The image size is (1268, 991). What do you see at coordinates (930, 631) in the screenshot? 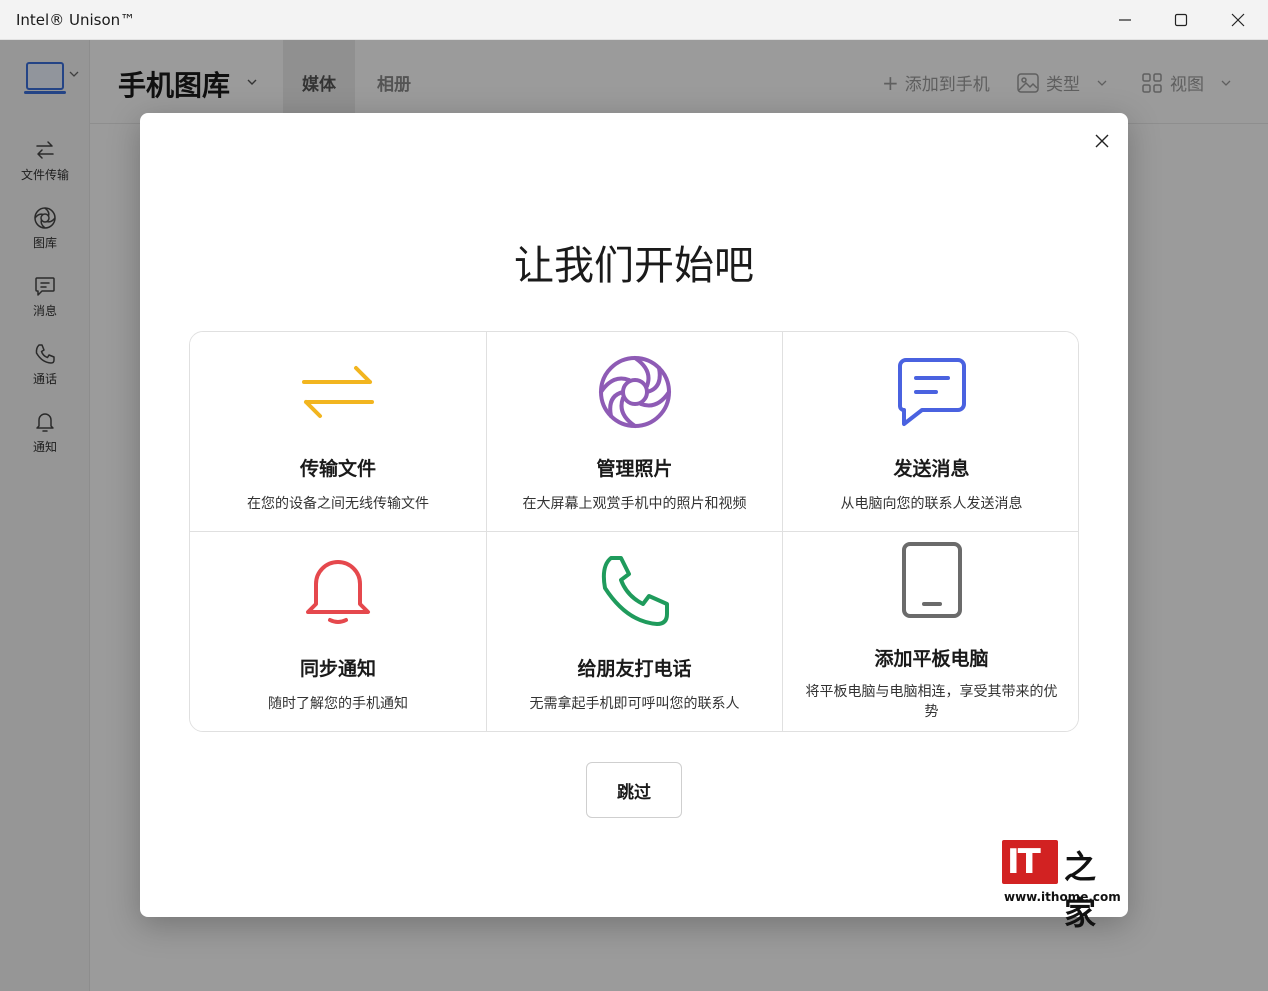
I see `feature-card-tablet: 添加平板电脑 将平板电脑与电脑相连，享受其带来的优势` at bounding box center [930, 631].